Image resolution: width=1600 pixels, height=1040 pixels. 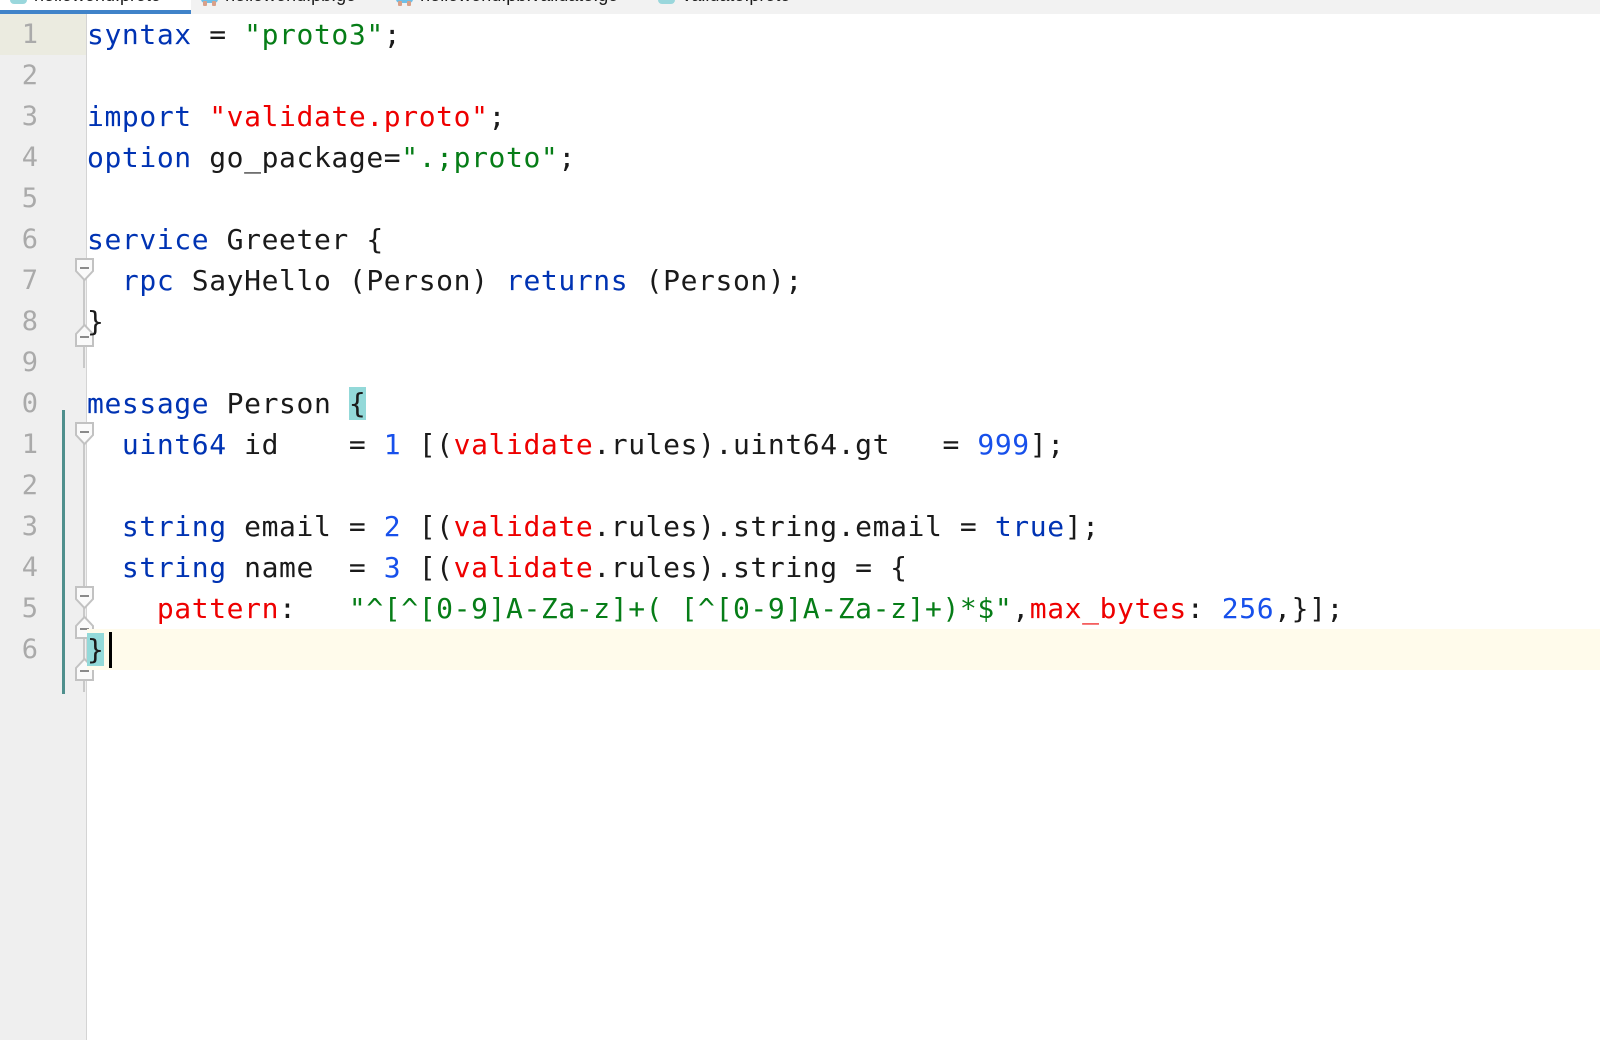 I want to click on matched-brace: }, so click(x=96, y=649).